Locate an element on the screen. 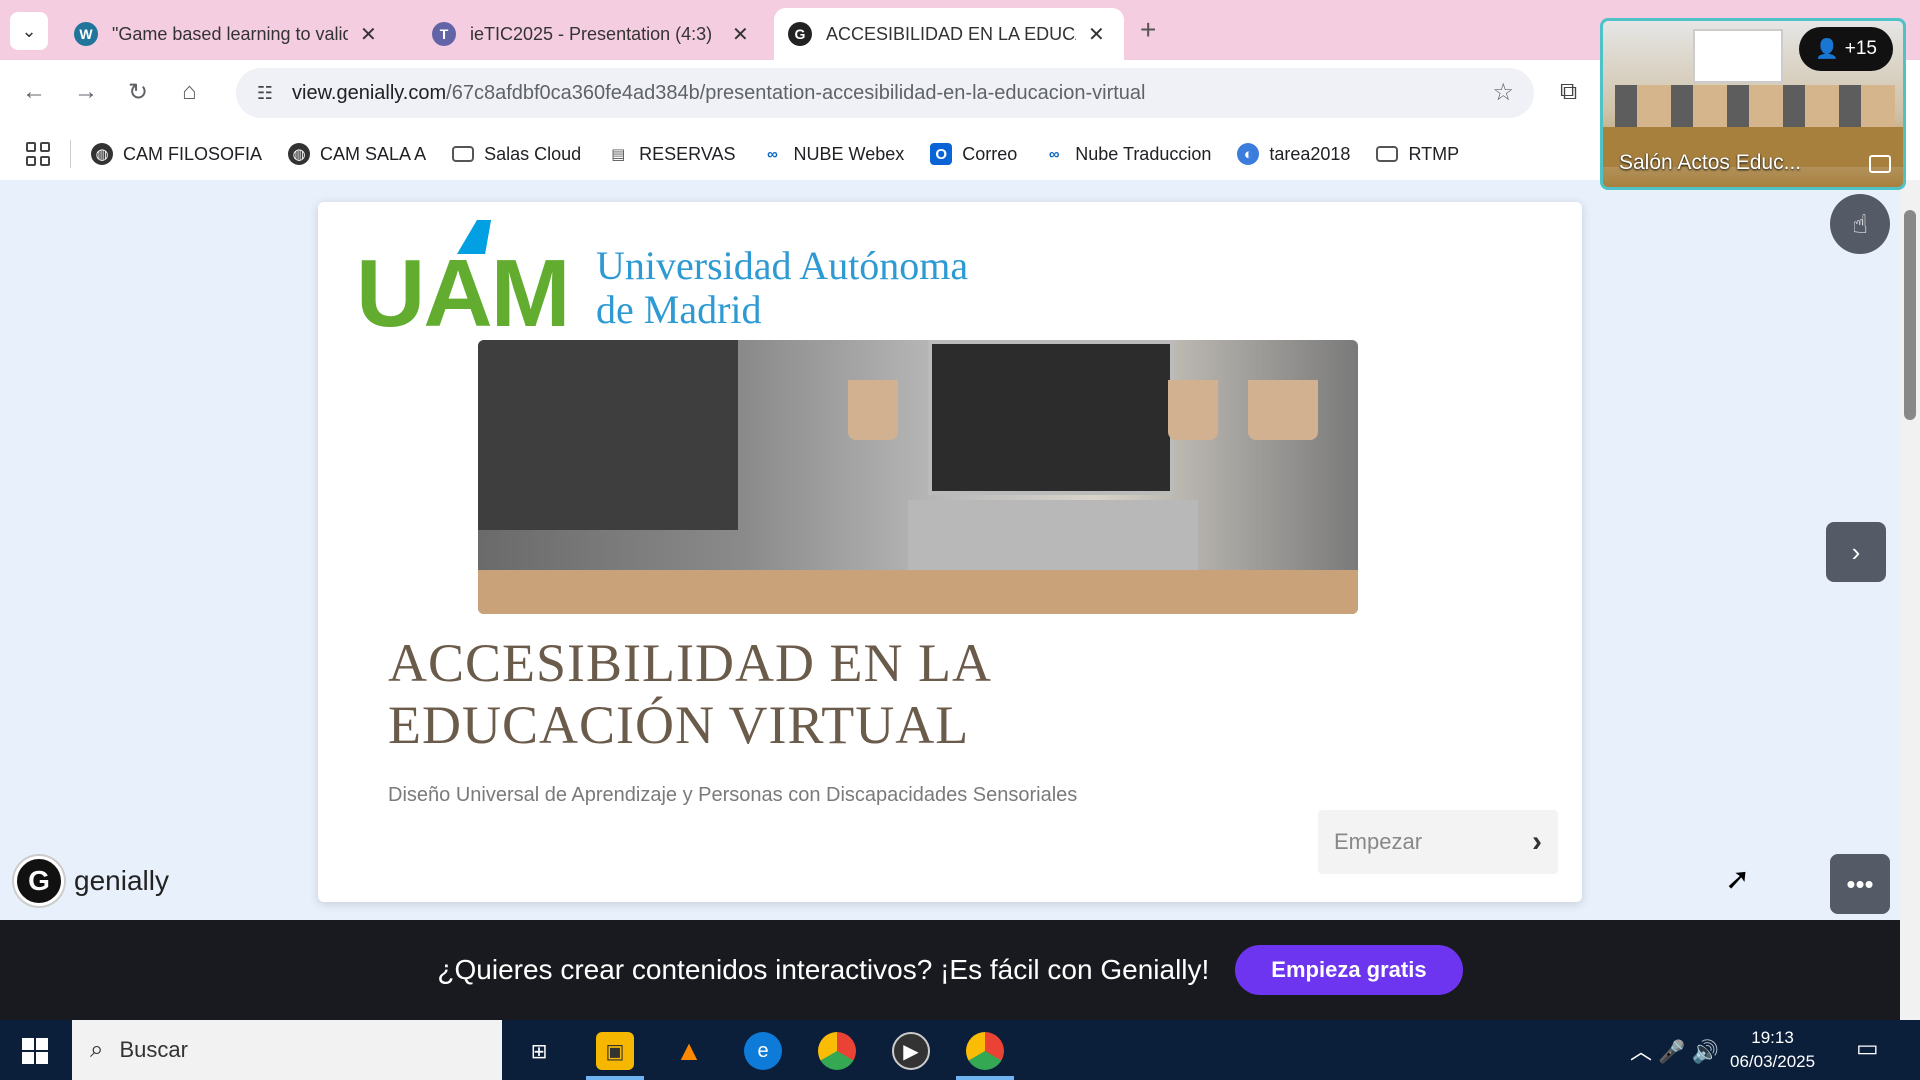 Image resolution: width=1920 pixels, height=1080 pixels. taskbar-search: ⌕ Buscar is located at coordinates (287, 1050).